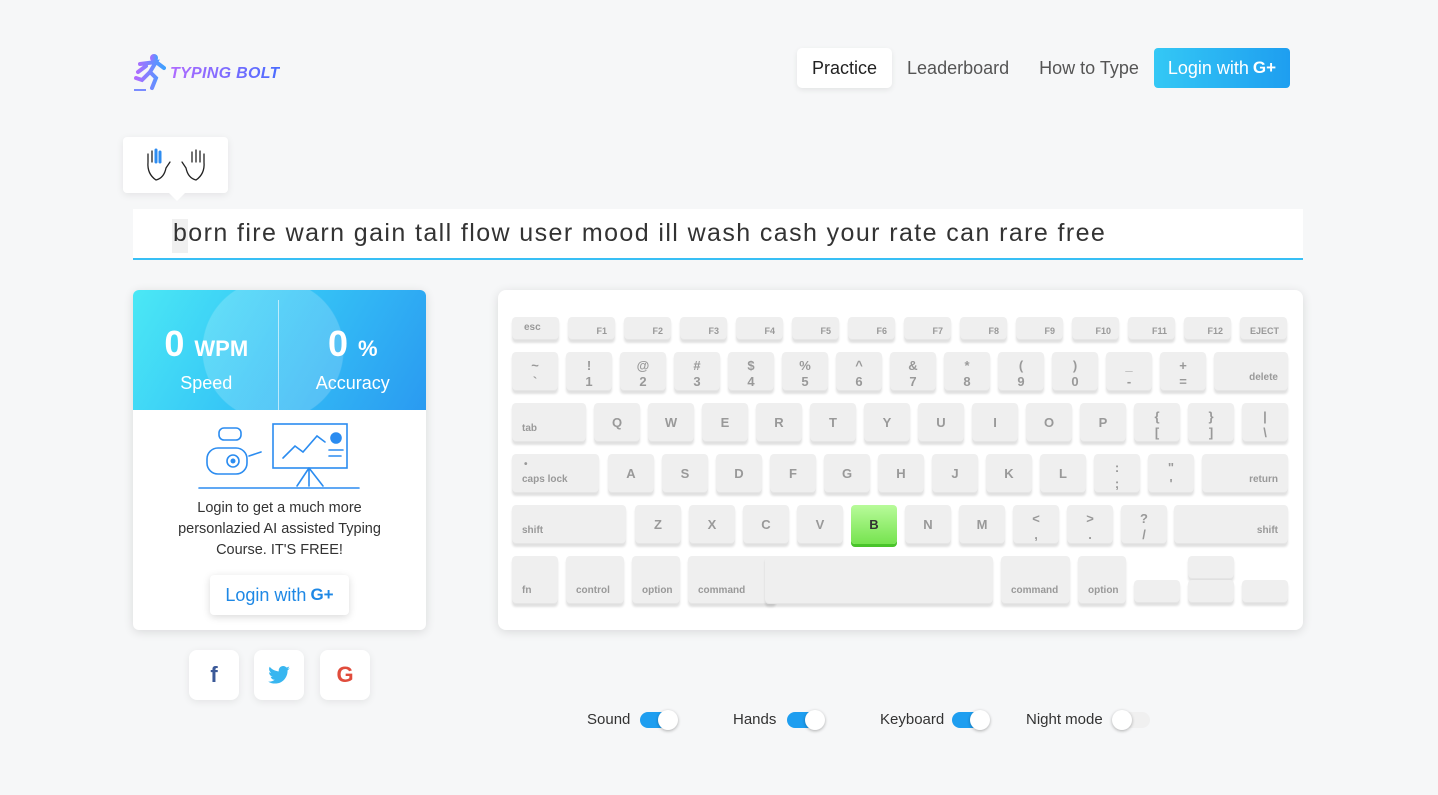  Describe the element at coordinates (1267, 530) in the screenshot. I see `key-label: shift` at that location.